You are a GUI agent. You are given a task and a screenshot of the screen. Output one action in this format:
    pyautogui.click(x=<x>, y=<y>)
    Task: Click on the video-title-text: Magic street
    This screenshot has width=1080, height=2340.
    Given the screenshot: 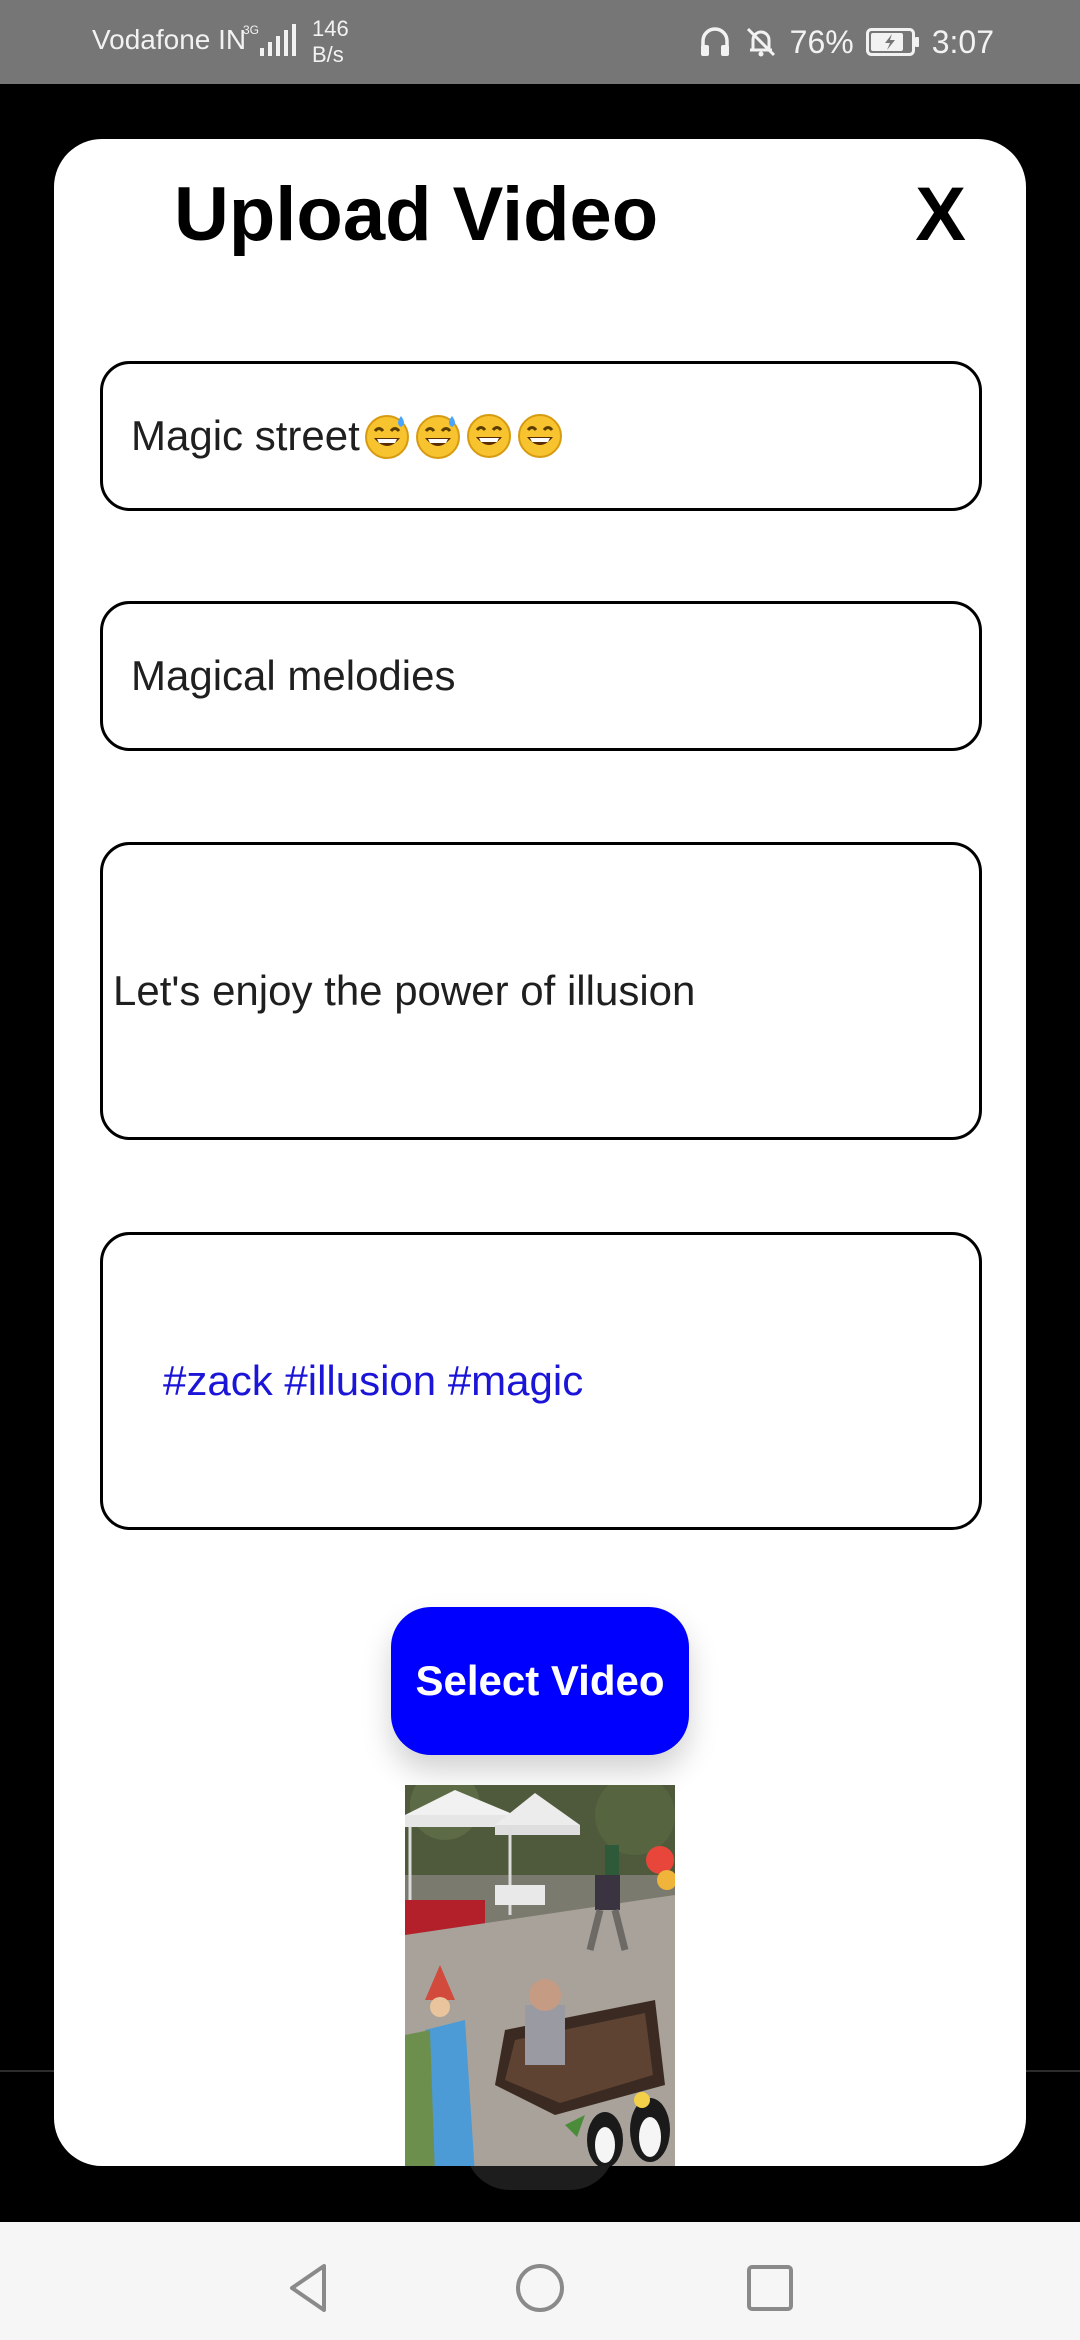 What is the action you would take?
    pyautogui.click(x=245, y=435)
    